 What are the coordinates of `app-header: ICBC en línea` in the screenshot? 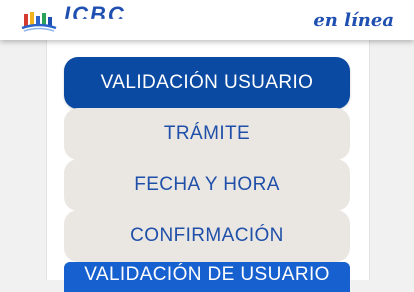 It's located at (207, 20).